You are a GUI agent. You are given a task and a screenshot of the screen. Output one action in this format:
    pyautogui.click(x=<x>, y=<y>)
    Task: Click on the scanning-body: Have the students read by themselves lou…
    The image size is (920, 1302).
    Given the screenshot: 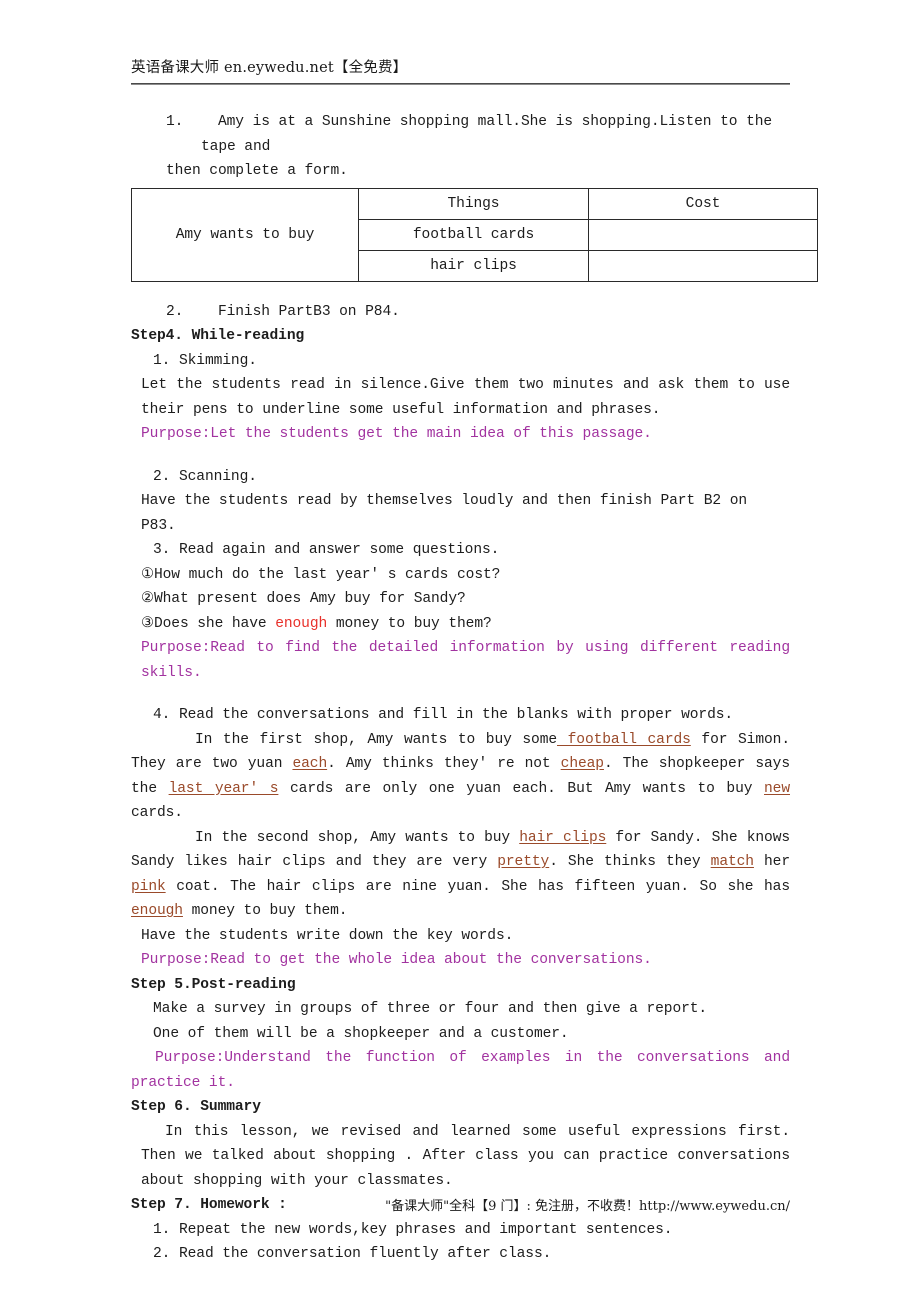 What is the action you would take?
    pyautogui.click(x=448, y=513)
    